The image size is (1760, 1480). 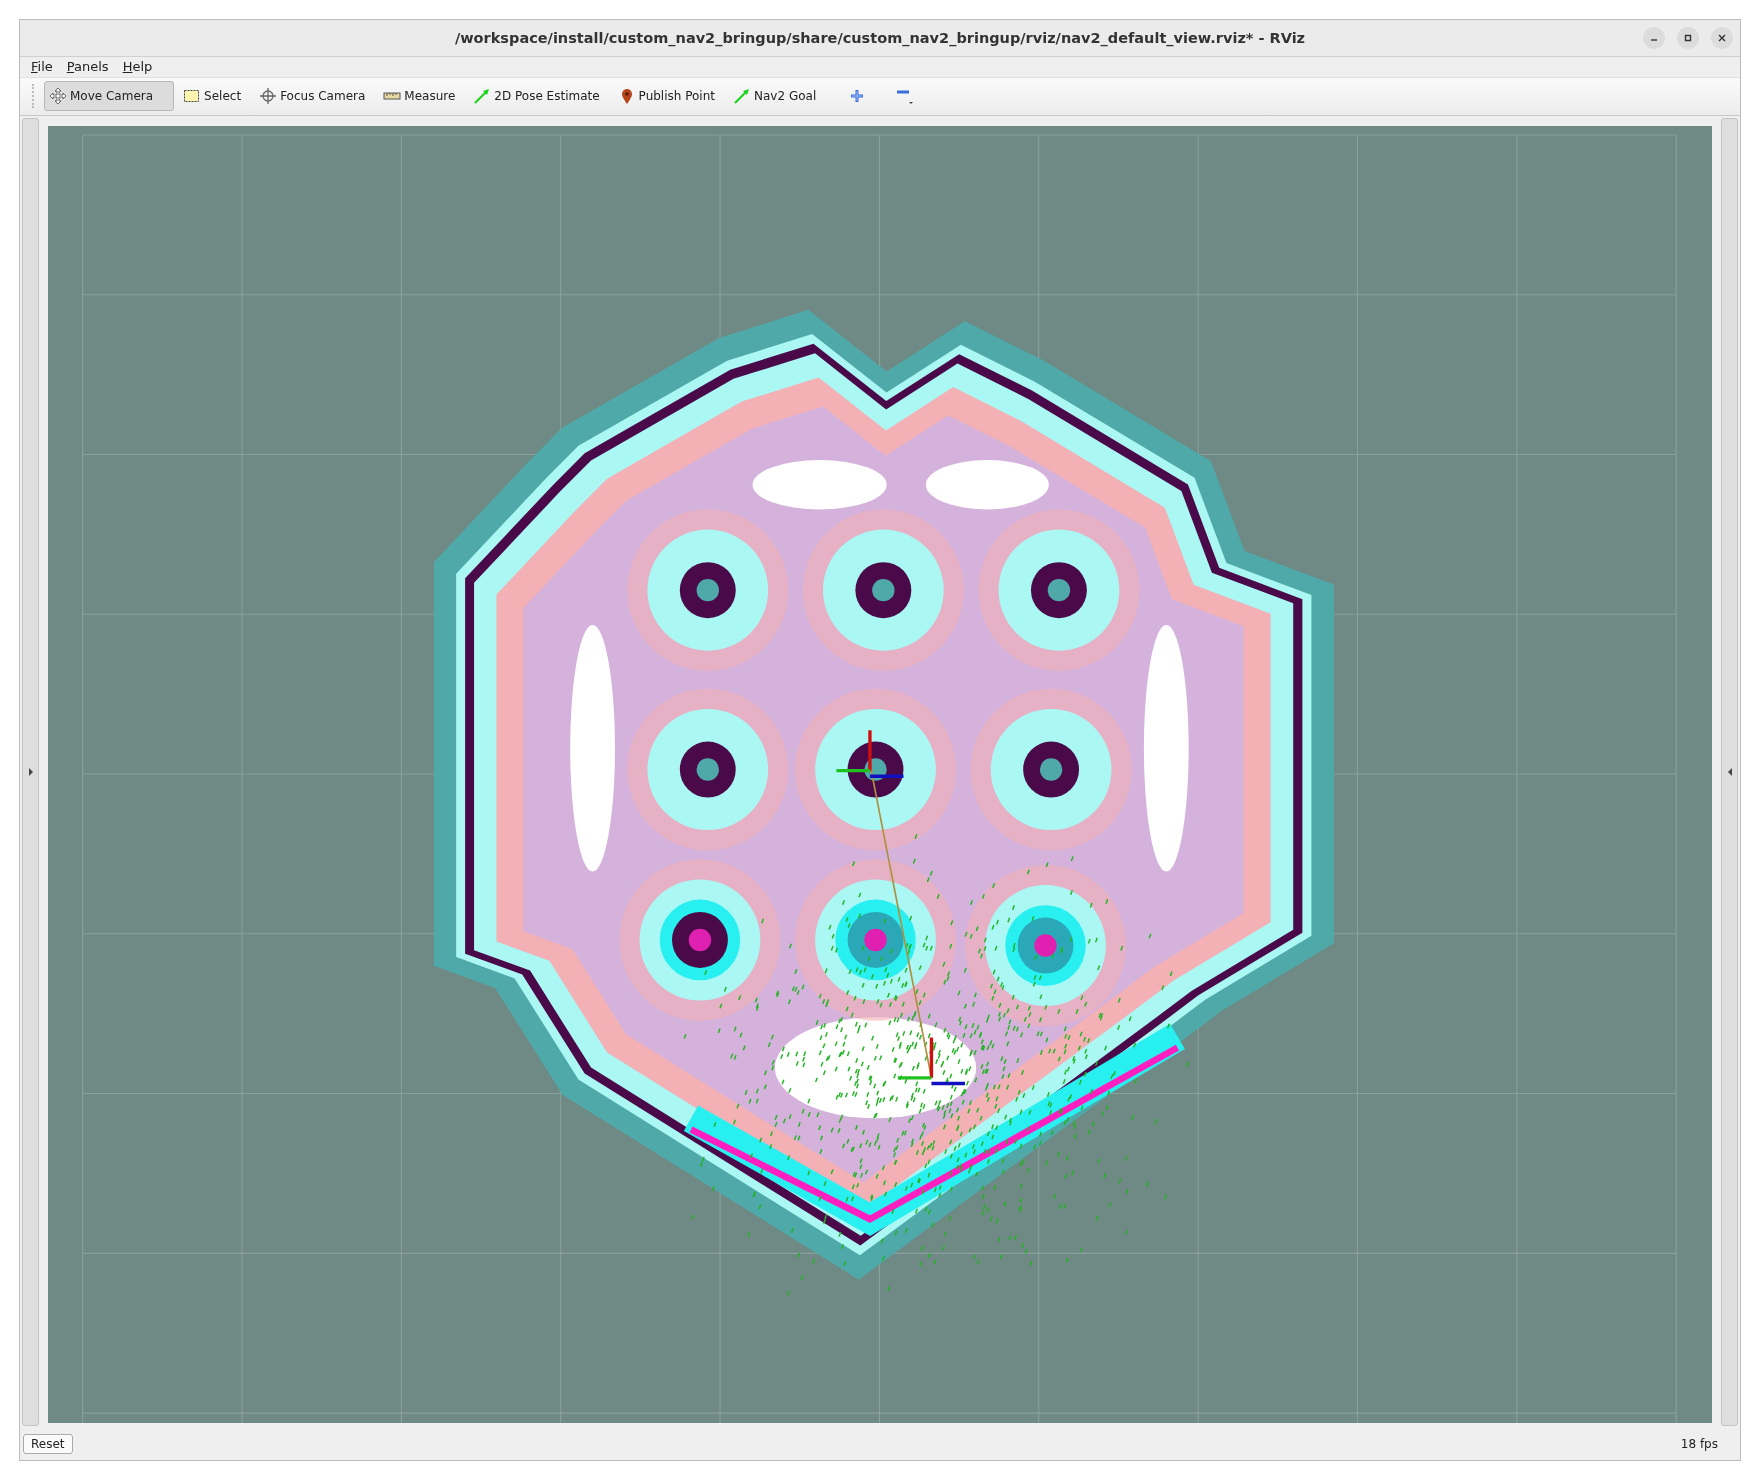 What do you see at coordinates (1722, 38) in the screenshot?
I see `close-icon` at bounding box center [1722, 38].